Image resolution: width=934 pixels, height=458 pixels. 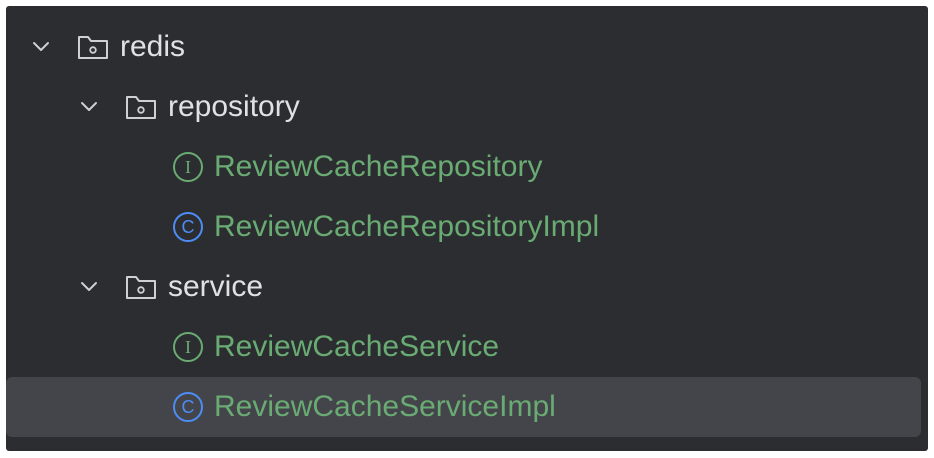 I want to click on tree-item-label: redis, so click(x=153, y=46).